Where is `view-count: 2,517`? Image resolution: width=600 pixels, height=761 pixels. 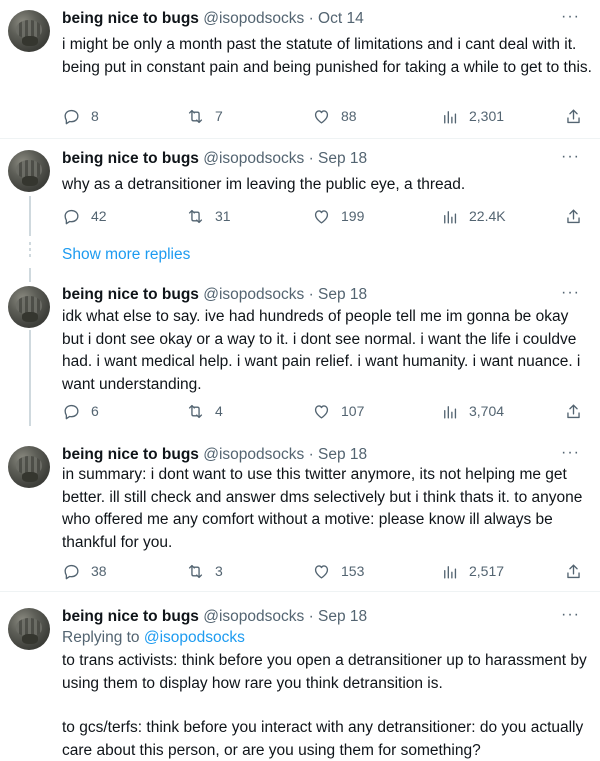
view-count: 2,517 is located at coordinates (487, 571).